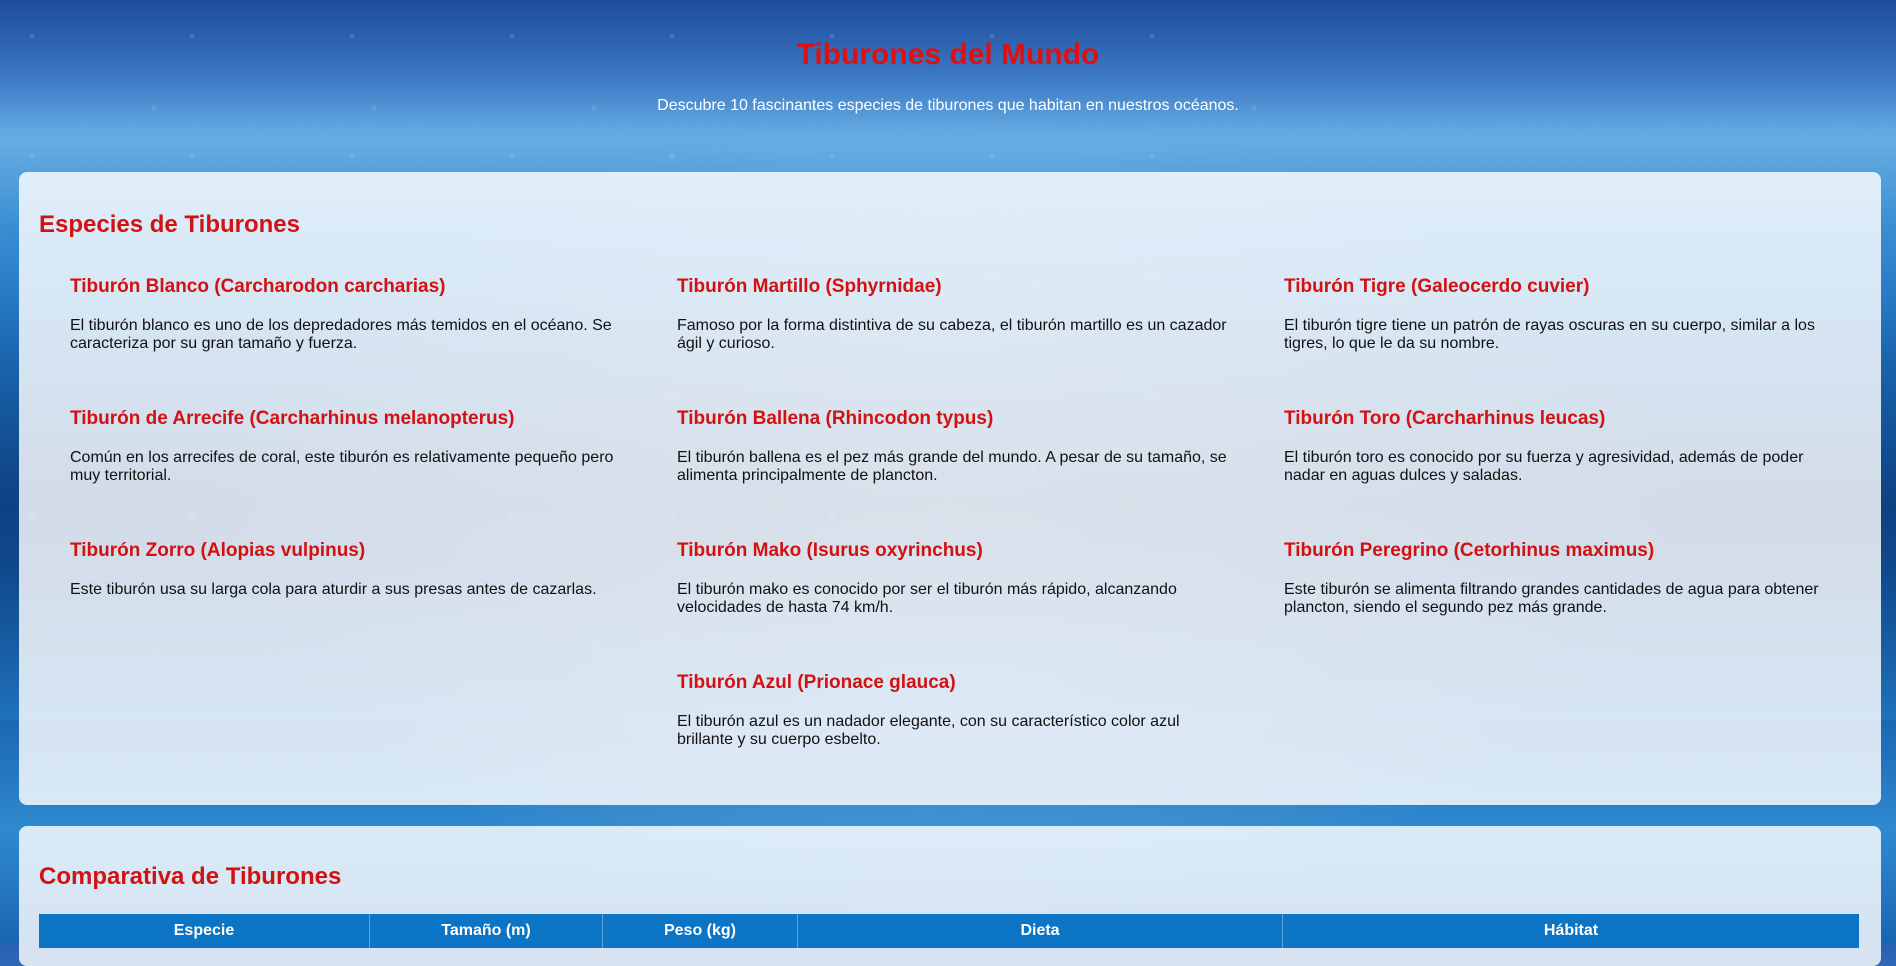  Describe the element at coordinates (258, 286) in the screenshot. I see `species-name: Tiburón Blanco (Carcharodon carcharias)` at that location.